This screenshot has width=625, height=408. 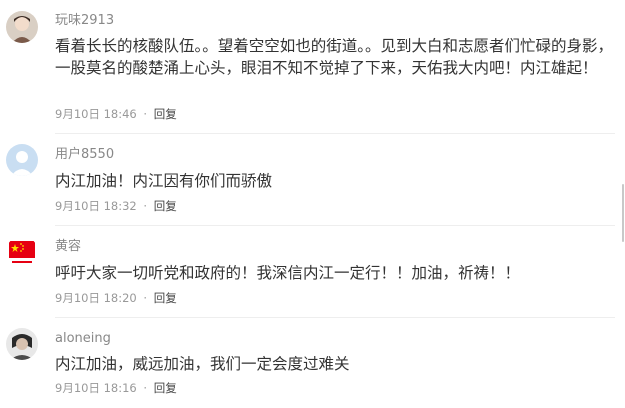 What do you see at coordinates (623, 213) in the screenshot?
I see `scrollbar-thumb` at bounding box center [623, 213].